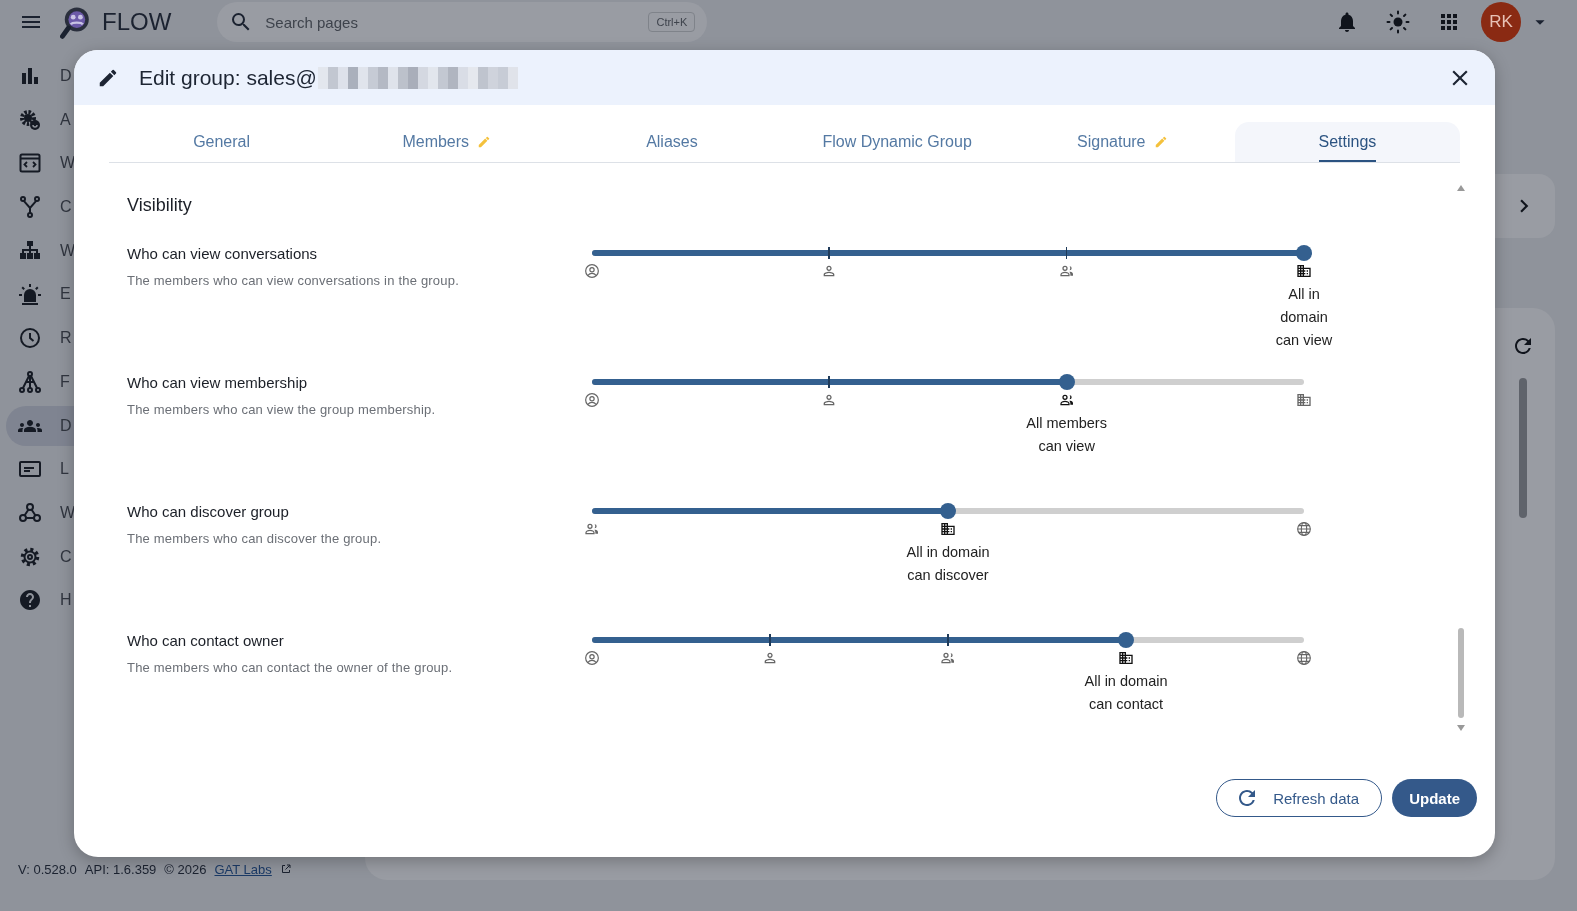  I want to click on help-icon, so click(30, 600).